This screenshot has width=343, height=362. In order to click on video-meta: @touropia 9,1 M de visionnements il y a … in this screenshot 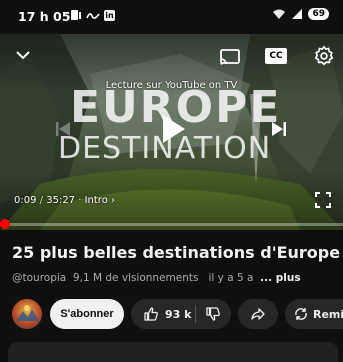, I will do `click(174, 278)`.